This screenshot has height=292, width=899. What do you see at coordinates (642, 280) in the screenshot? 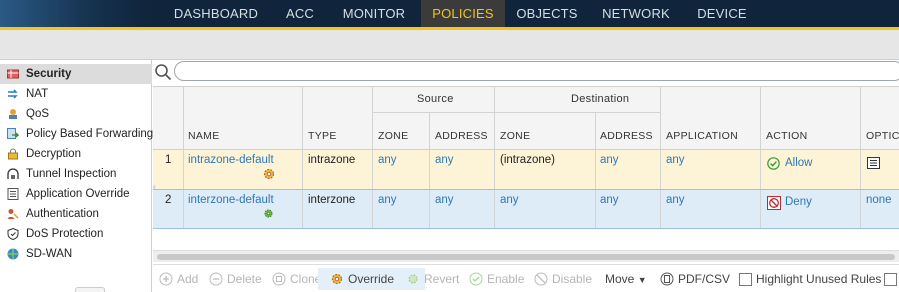
I see `chevron-down-icon: ▼` at bounding box center [642, 280].